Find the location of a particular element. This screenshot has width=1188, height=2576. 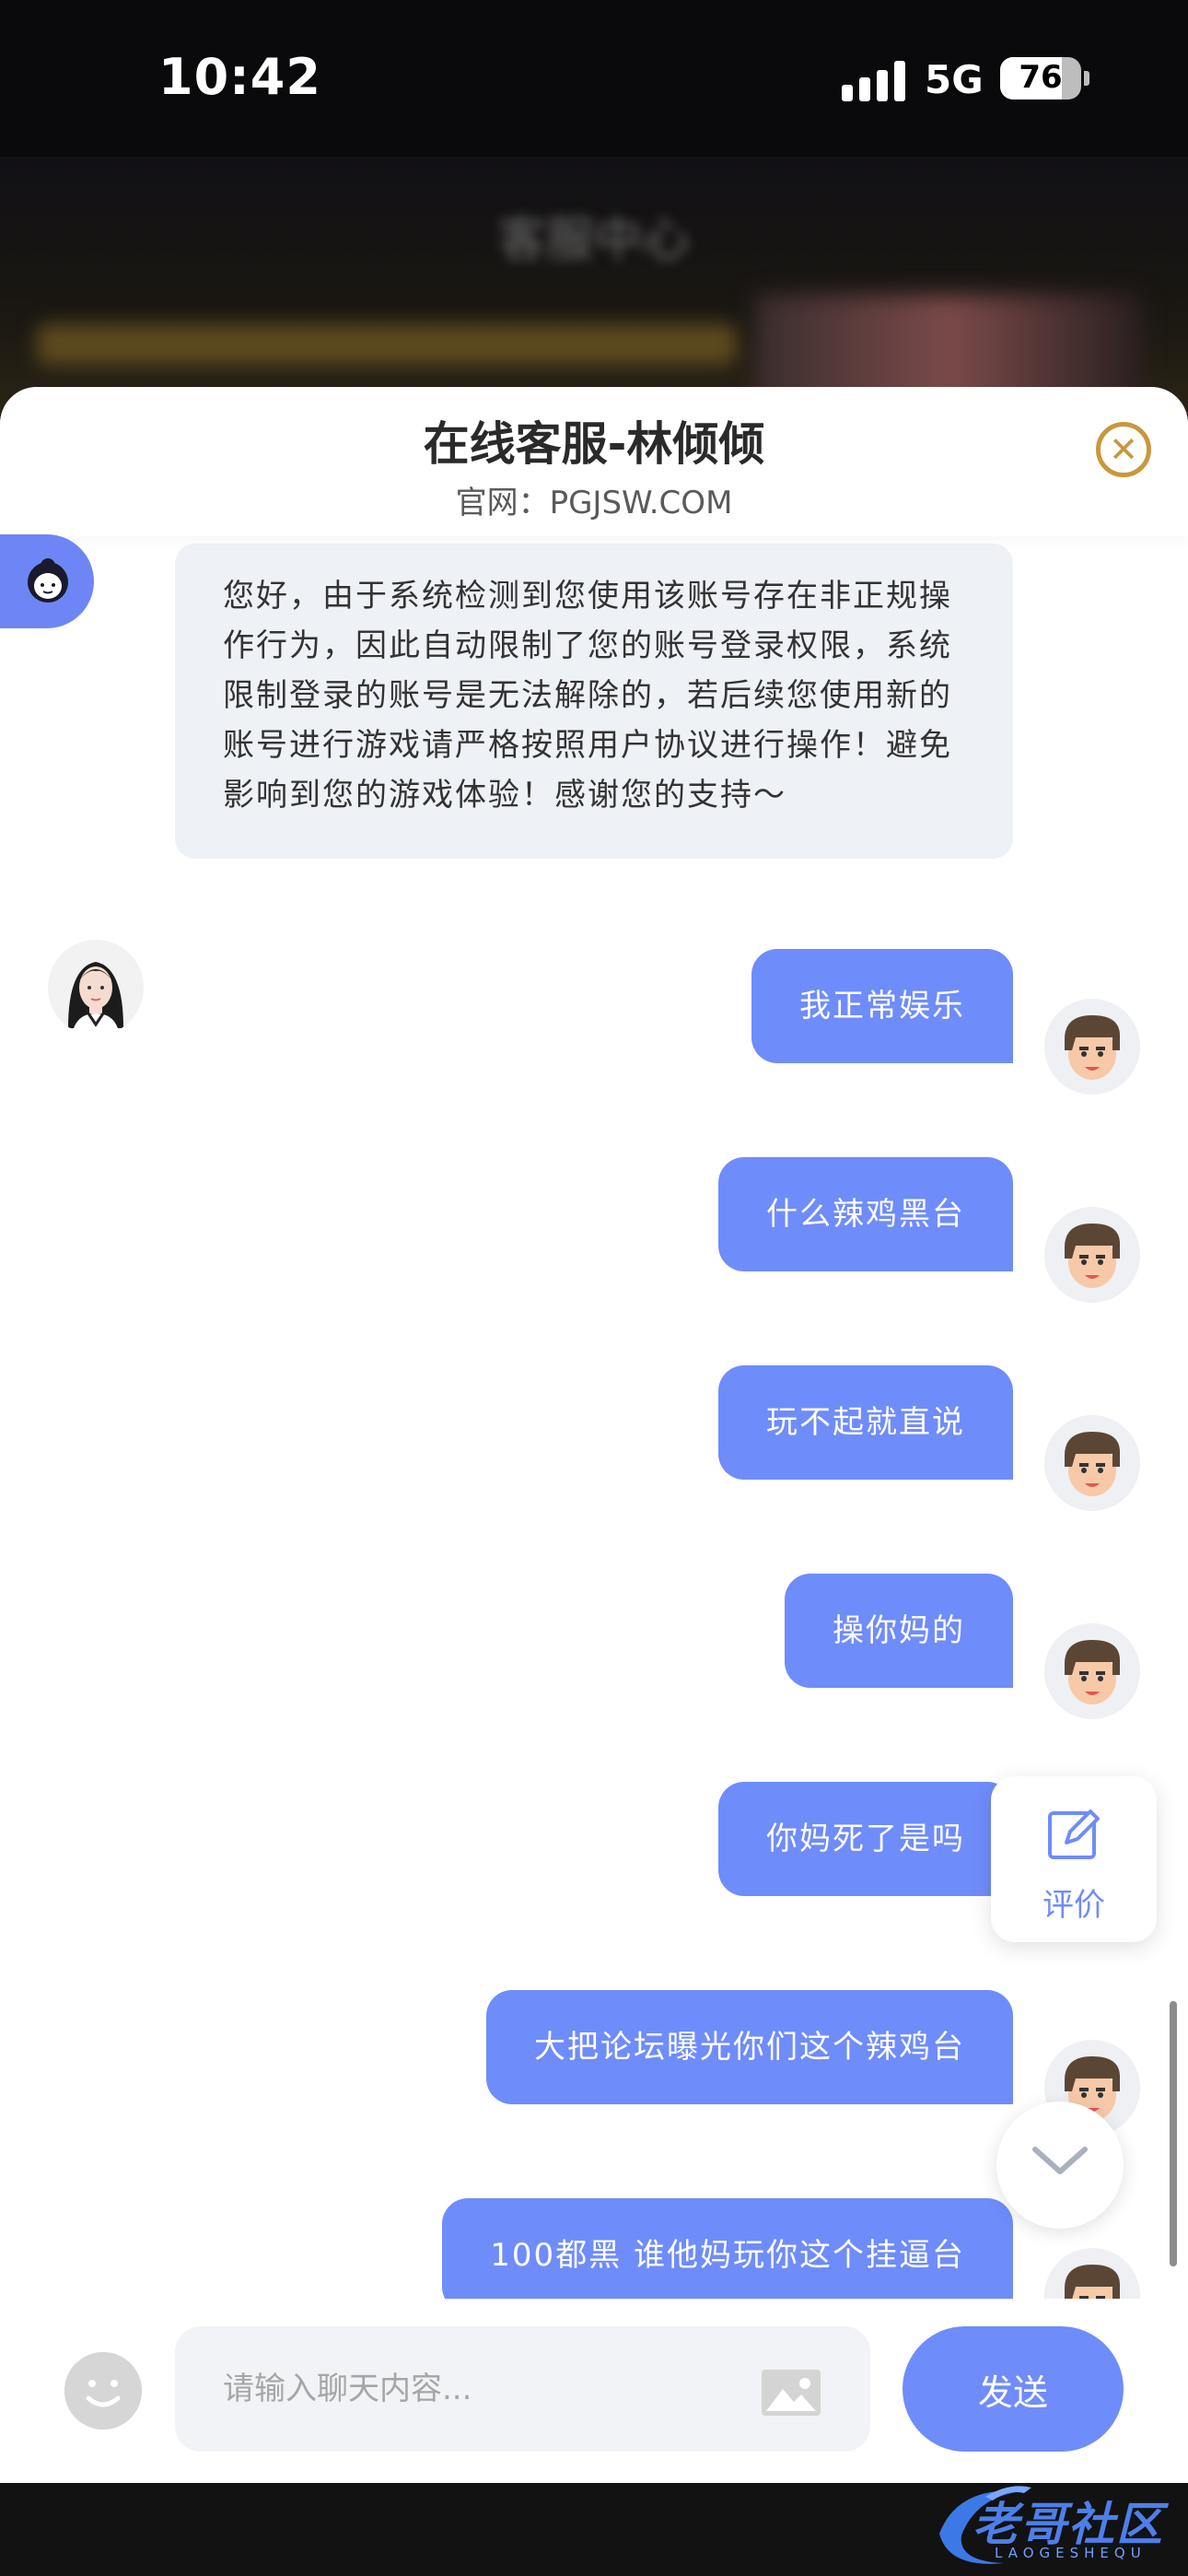

user-message: 你妈死了是吗 is located at coordinates (865, 1839).